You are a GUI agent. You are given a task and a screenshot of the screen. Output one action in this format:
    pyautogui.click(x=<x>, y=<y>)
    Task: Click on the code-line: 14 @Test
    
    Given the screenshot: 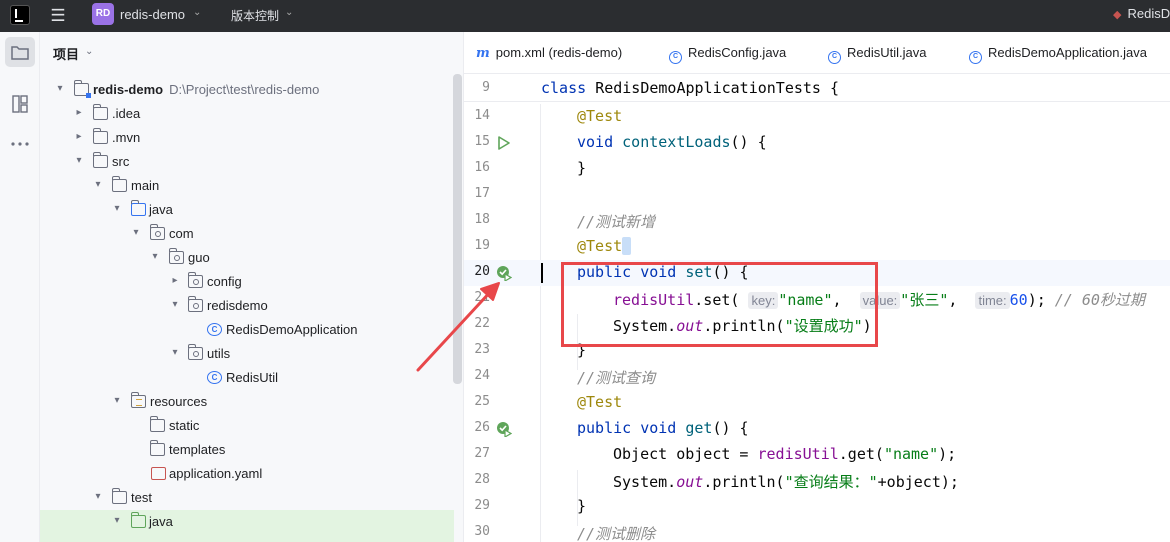 What is the action you would take?
    pyautogui.click(x=817, y=117)
    